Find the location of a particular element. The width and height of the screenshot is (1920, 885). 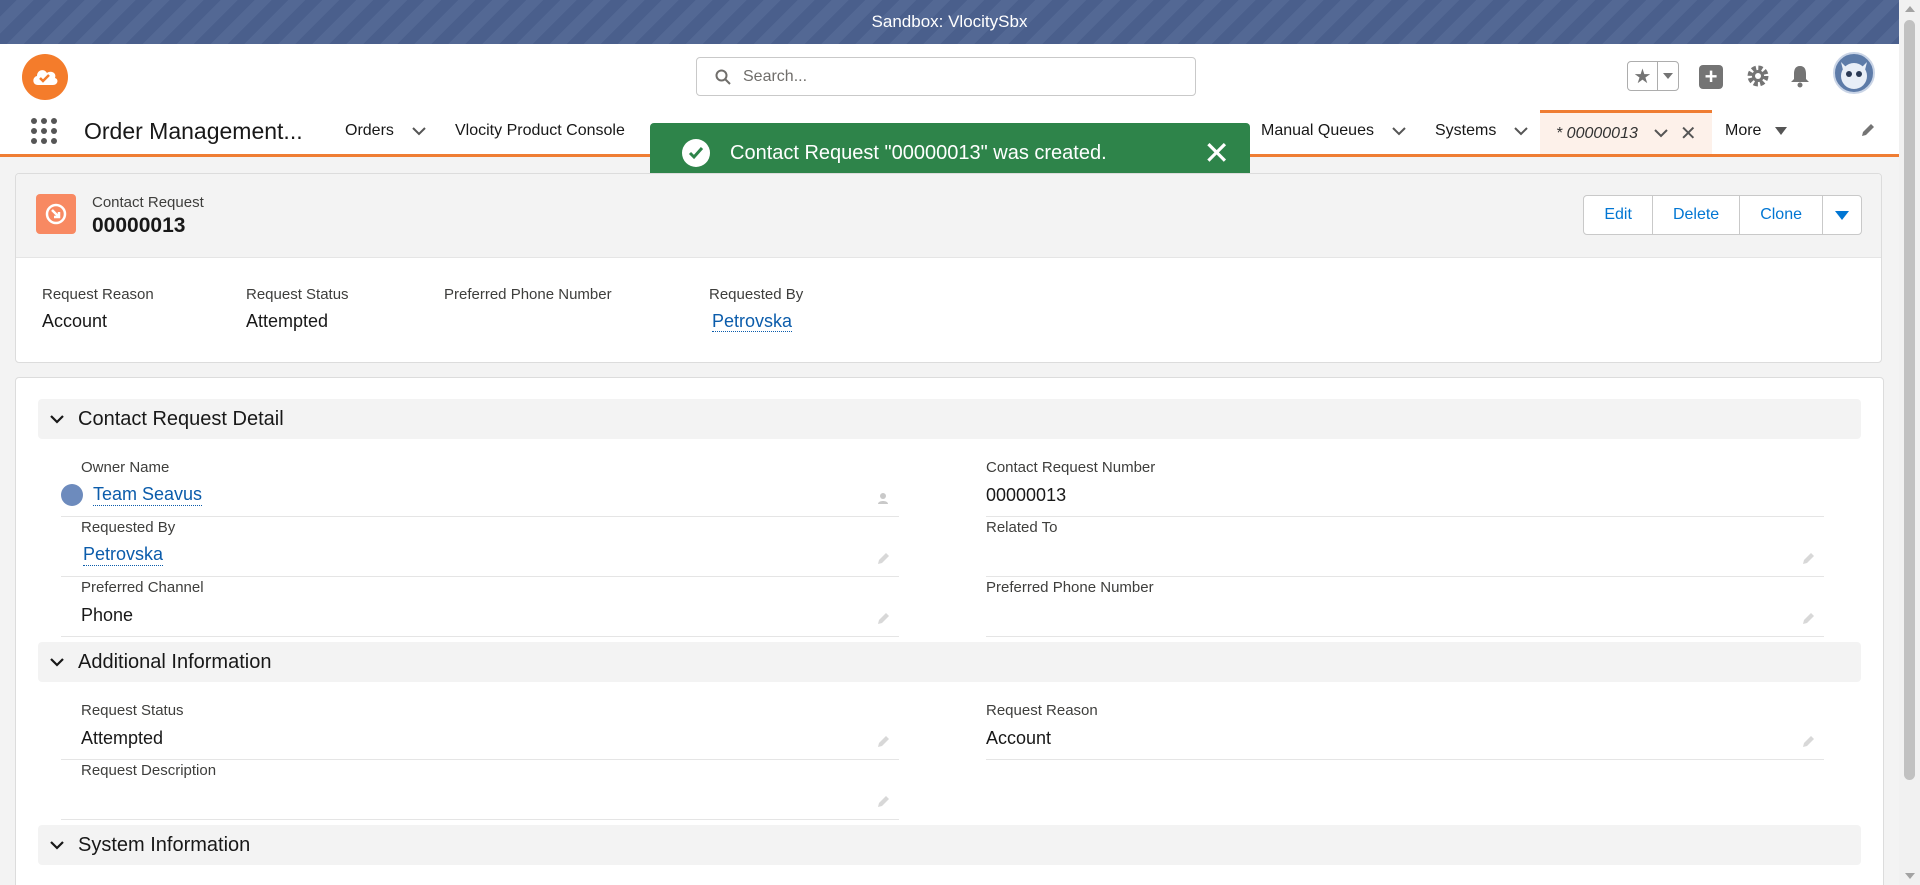

field-contact-request-number: Contact Request Number 00000013 is located at coordinates (1405, 488).